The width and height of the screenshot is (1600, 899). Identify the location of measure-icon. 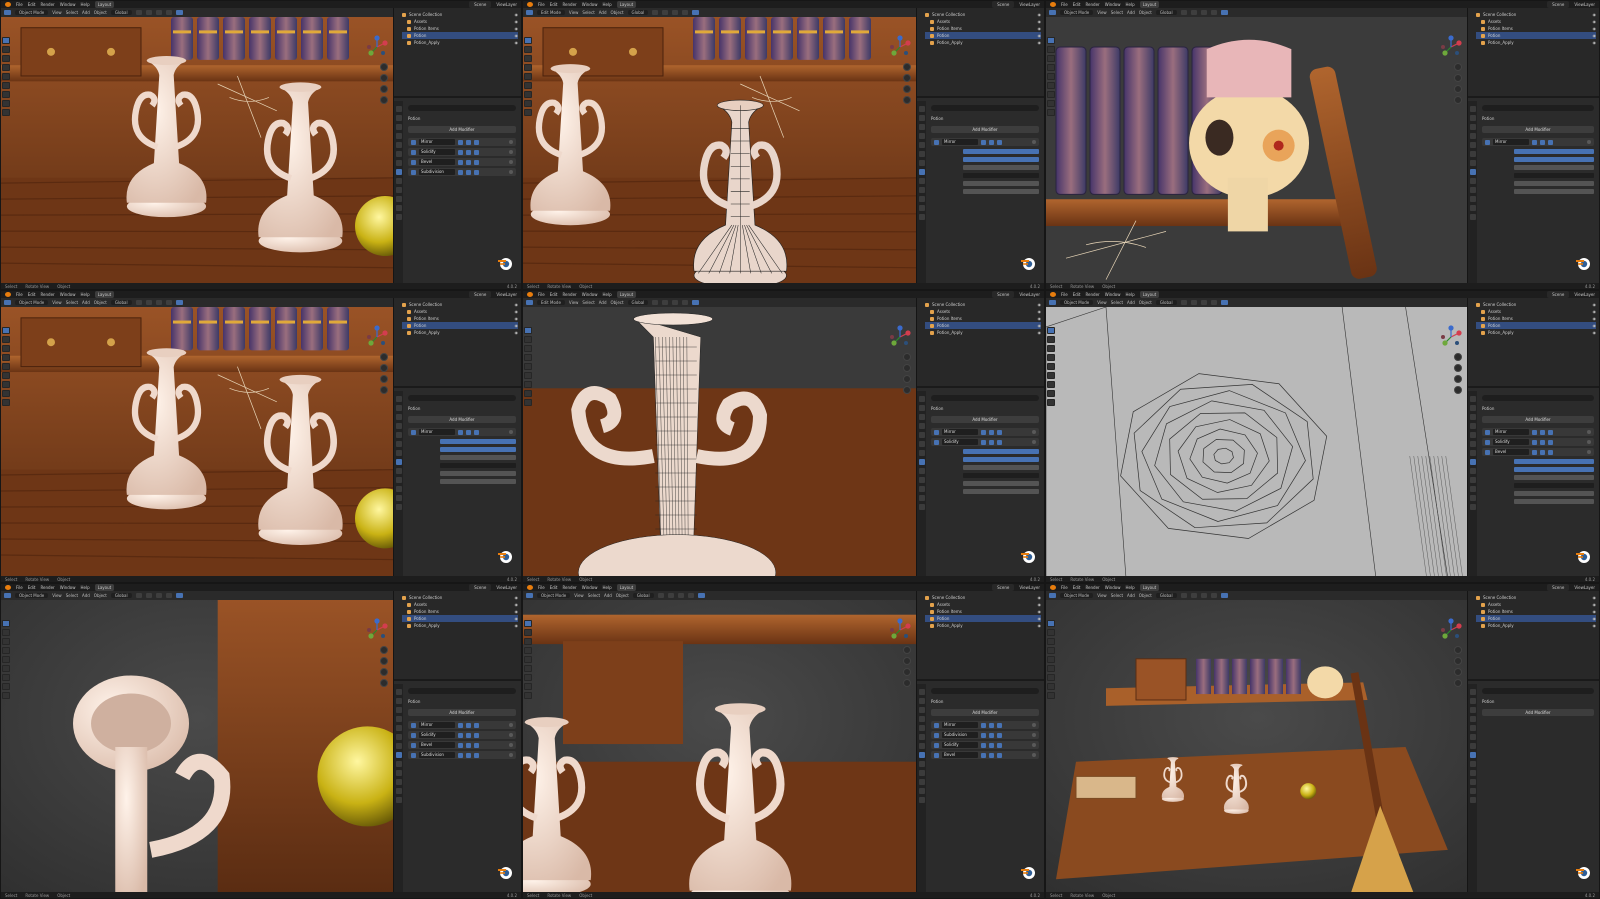
(528, 393).